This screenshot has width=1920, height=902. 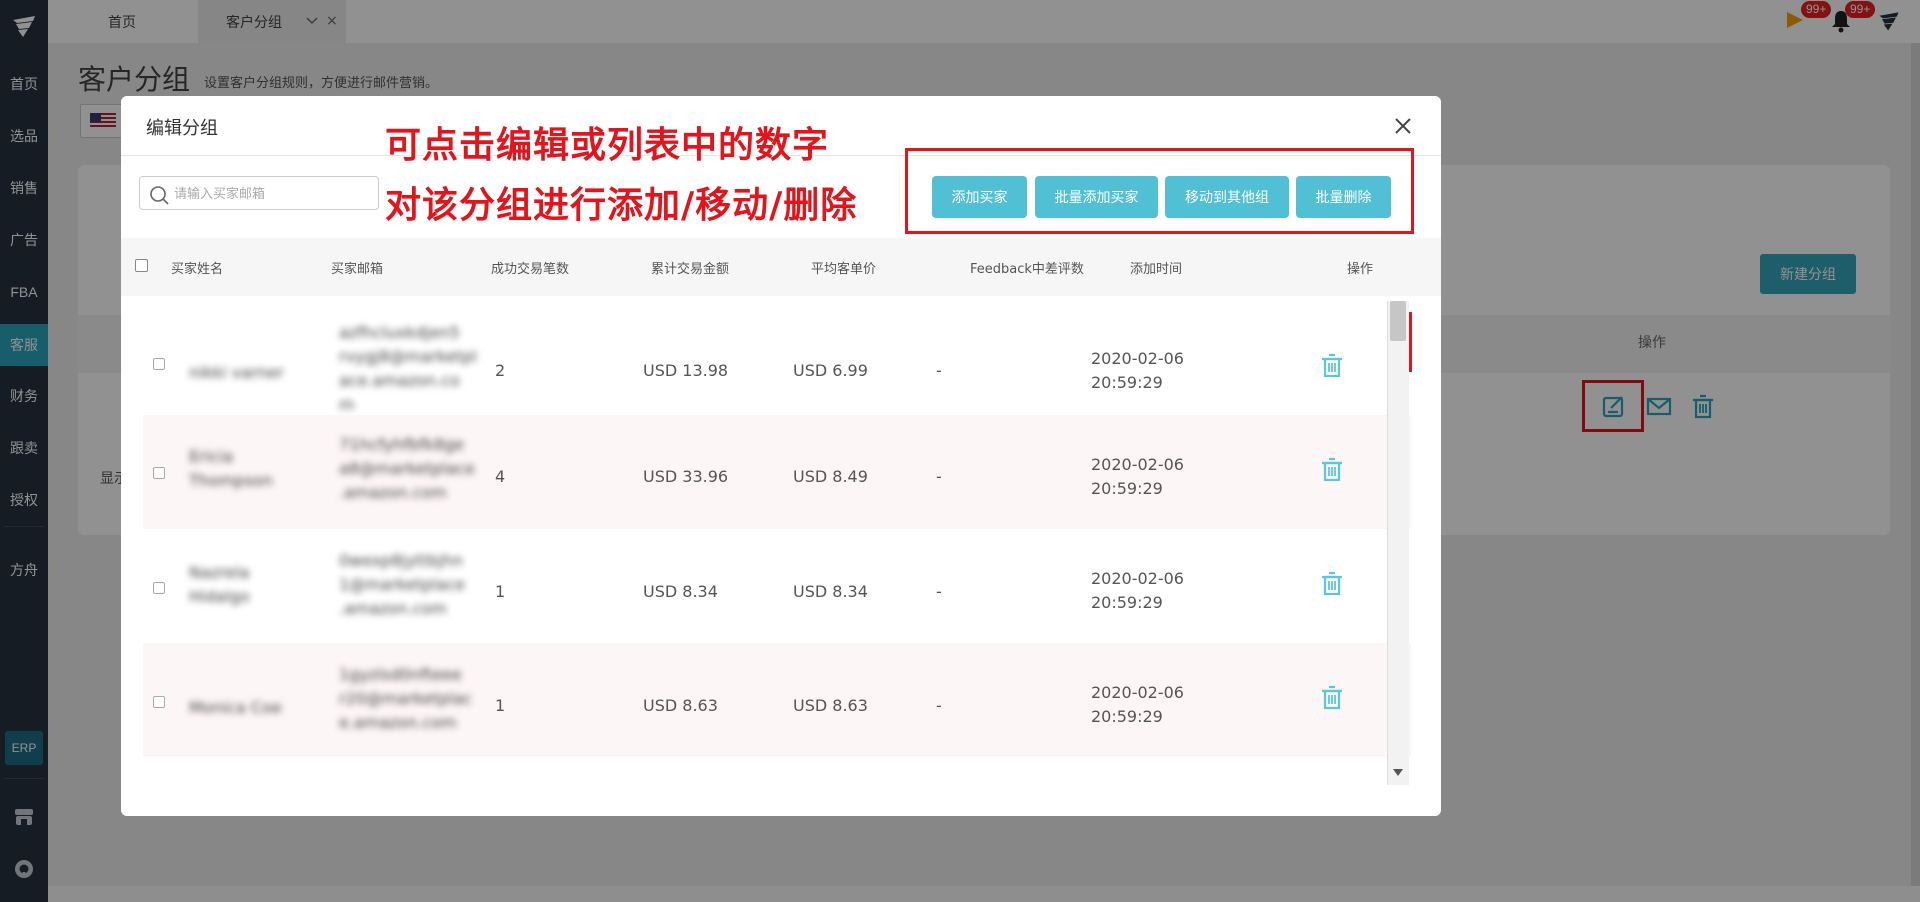 I want to click on col-add-time: 添加时间, so click(x=1156, y=269).